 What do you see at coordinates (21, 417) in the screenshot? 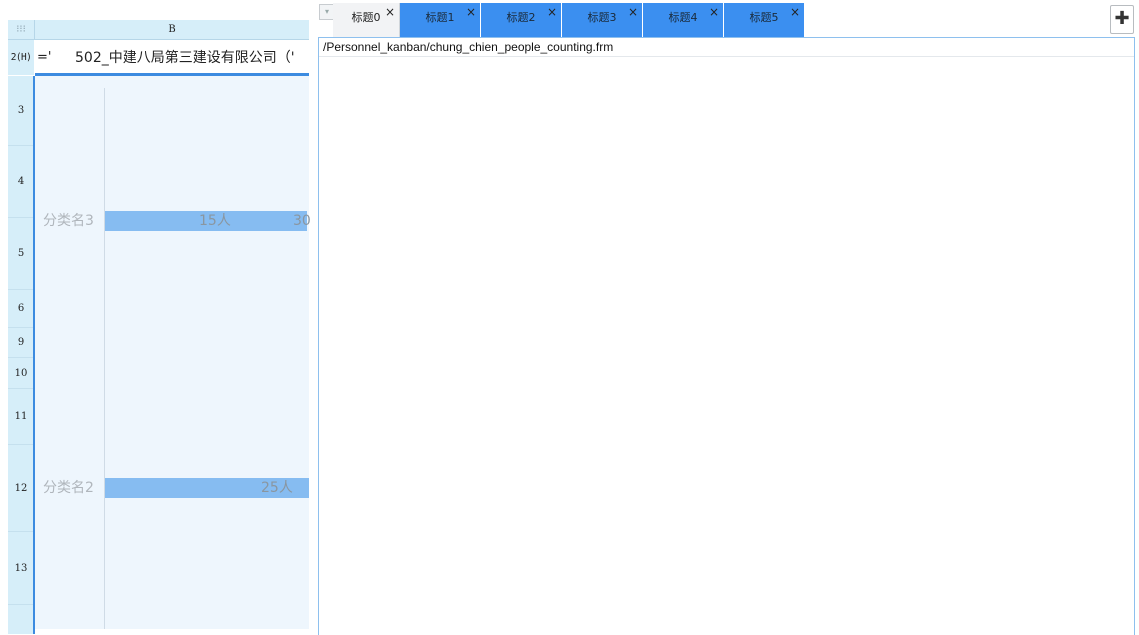
I see `row-header: 11` at bounding box center [21, 417].